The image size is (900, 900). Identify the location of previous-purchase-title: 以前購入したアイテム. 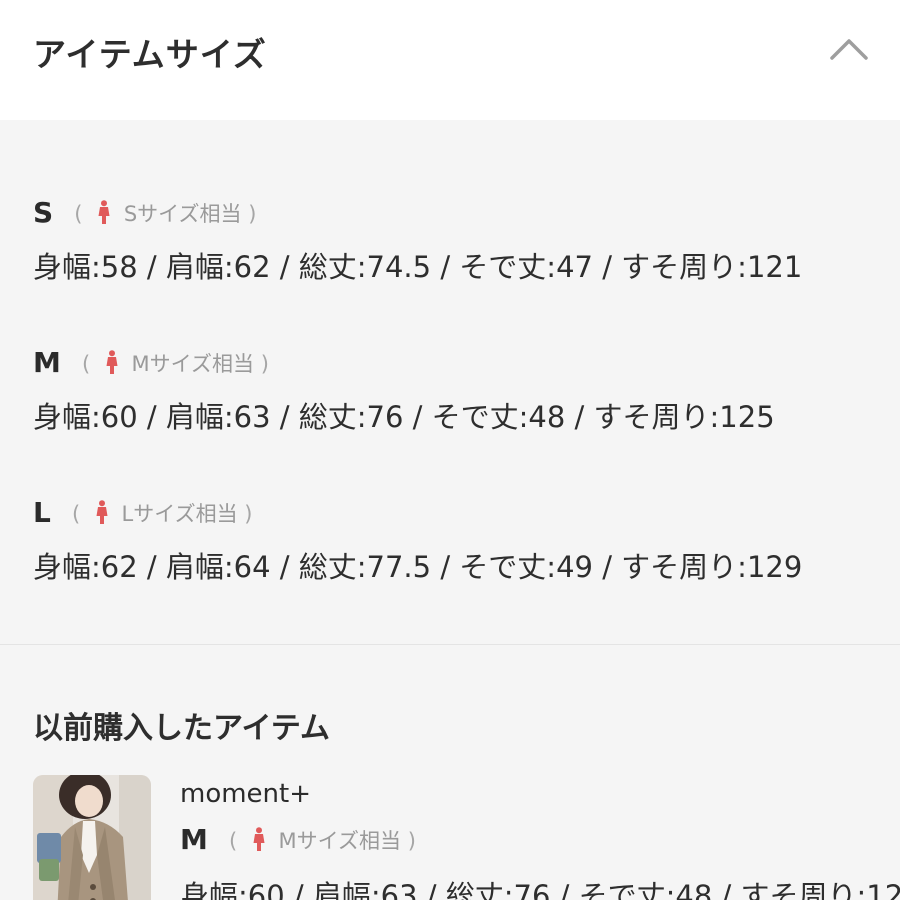
(181, 728).